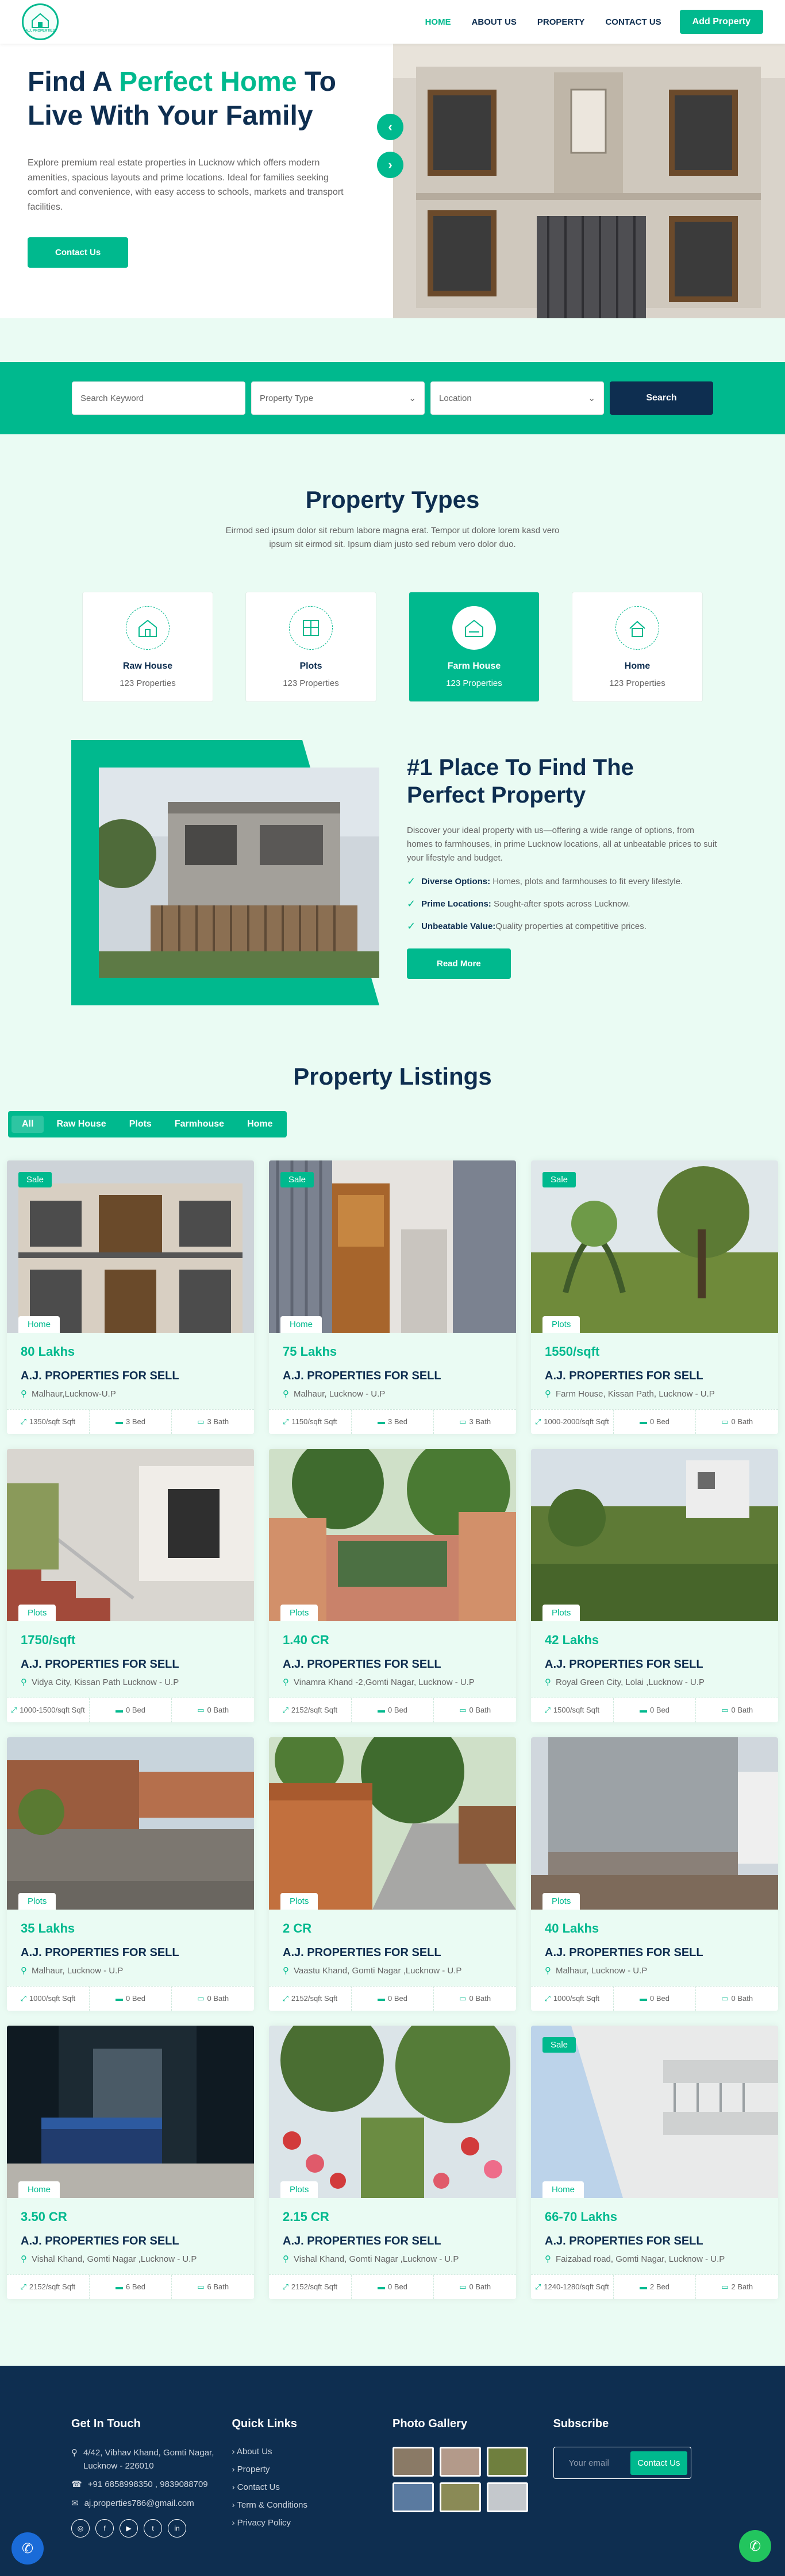  Describe the element at coordinates (576, 1710) in the screenshot. I see `property-area-text: 1500/sqft Sqft` at that location.